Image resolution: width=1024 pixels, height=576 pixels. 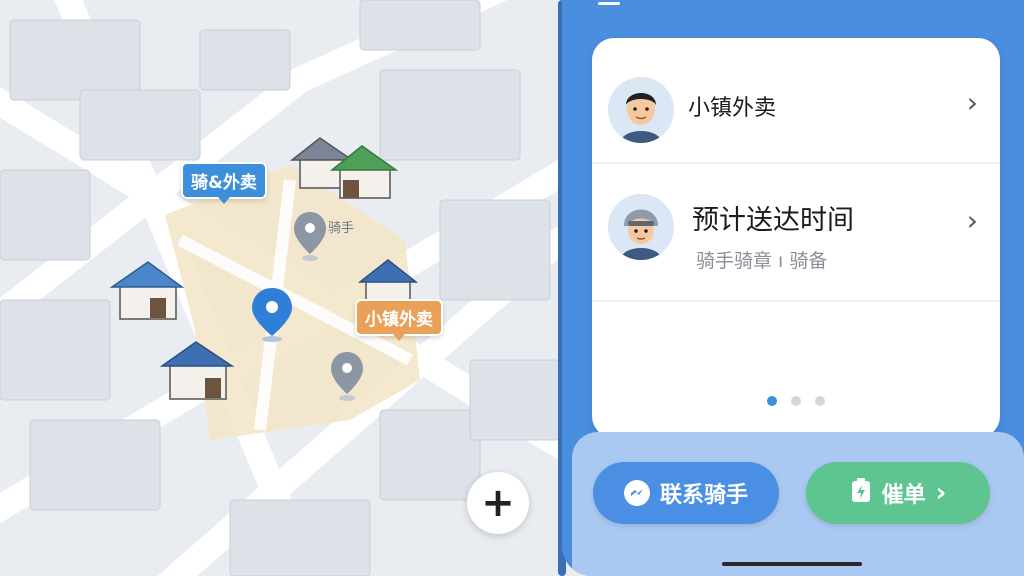 What do you see at coordinates (498, 503) in the screenshot?
I see `zoom-in-button: +` at bounding box center [498, 503].